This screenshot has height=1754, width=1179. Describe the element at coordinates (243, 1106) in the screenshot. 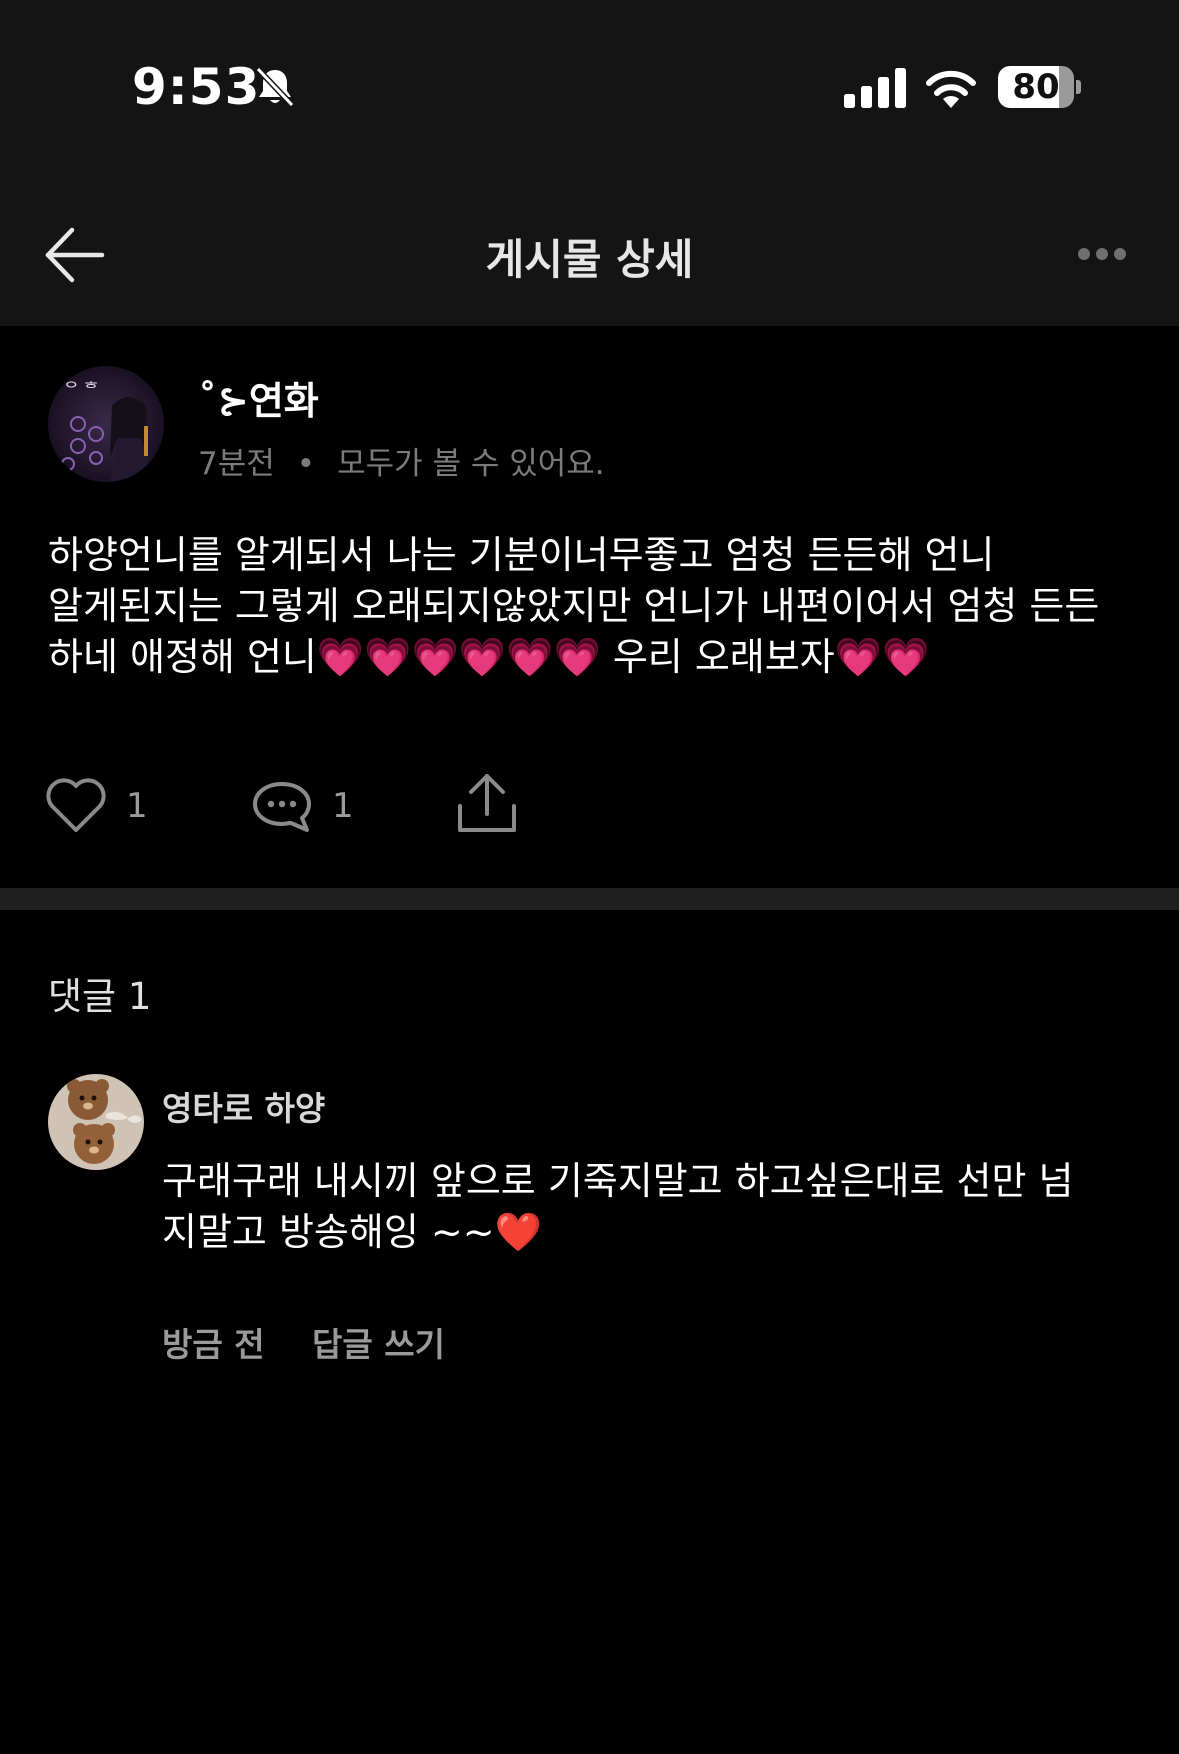

I see `commenter-name: 영타로 하양` at that location.